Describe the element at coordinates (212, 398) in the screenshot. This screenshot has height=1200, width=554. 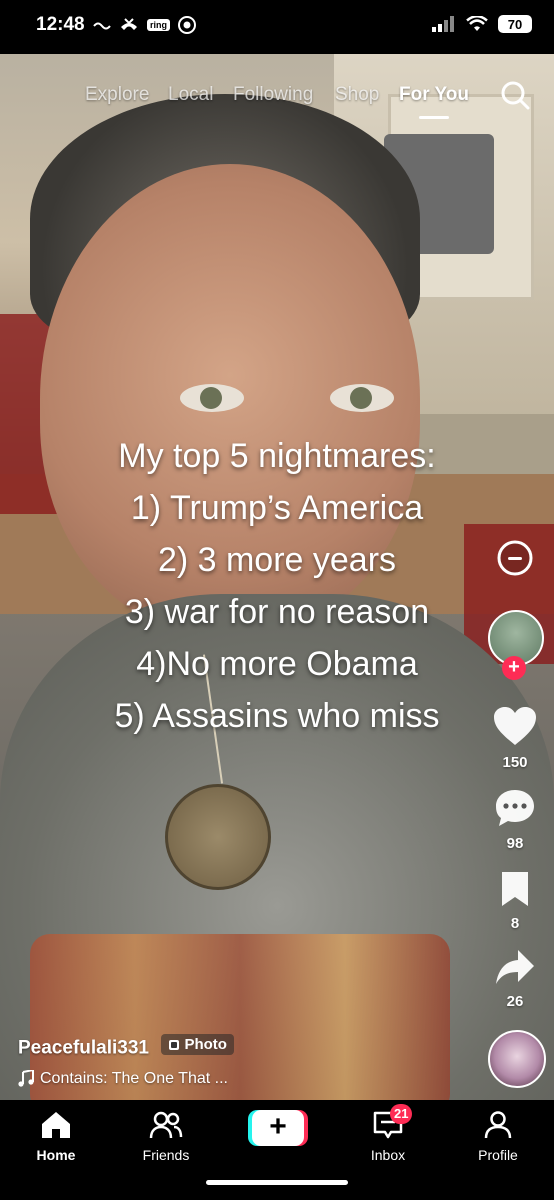
I see `person-eye-left` at that location.